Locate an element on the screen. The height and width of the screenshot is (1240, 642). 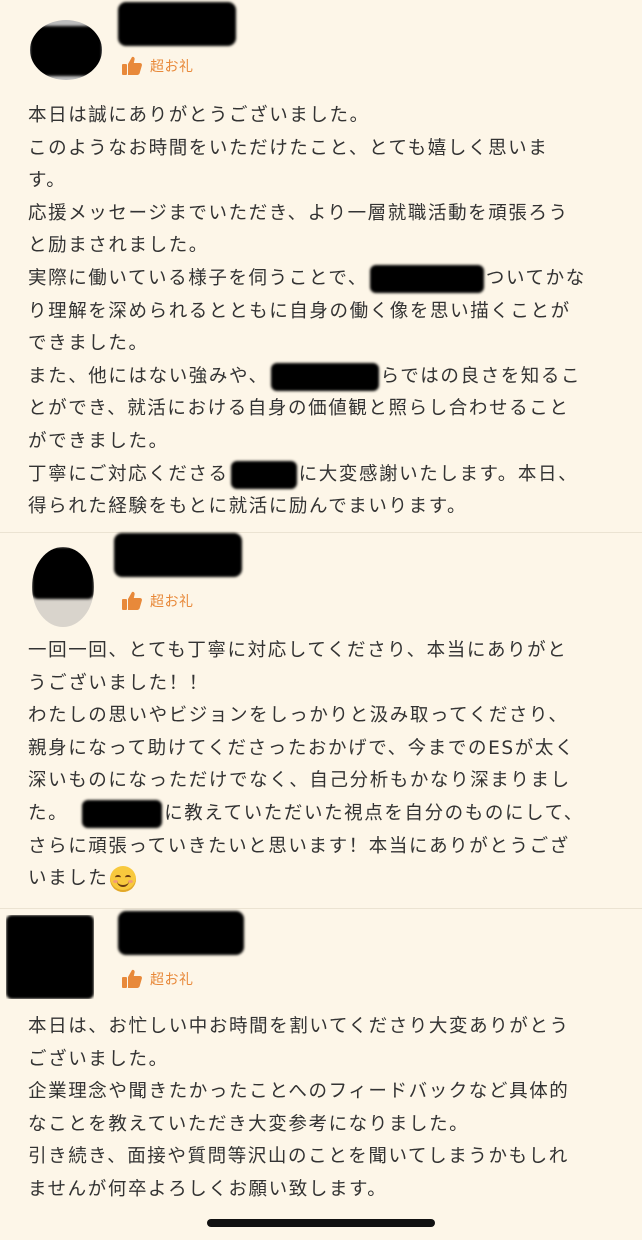
message-line: 本日は、お忙しい中お時間を割いてくださり大変ありがとう is located at coordinates (299, 1026).